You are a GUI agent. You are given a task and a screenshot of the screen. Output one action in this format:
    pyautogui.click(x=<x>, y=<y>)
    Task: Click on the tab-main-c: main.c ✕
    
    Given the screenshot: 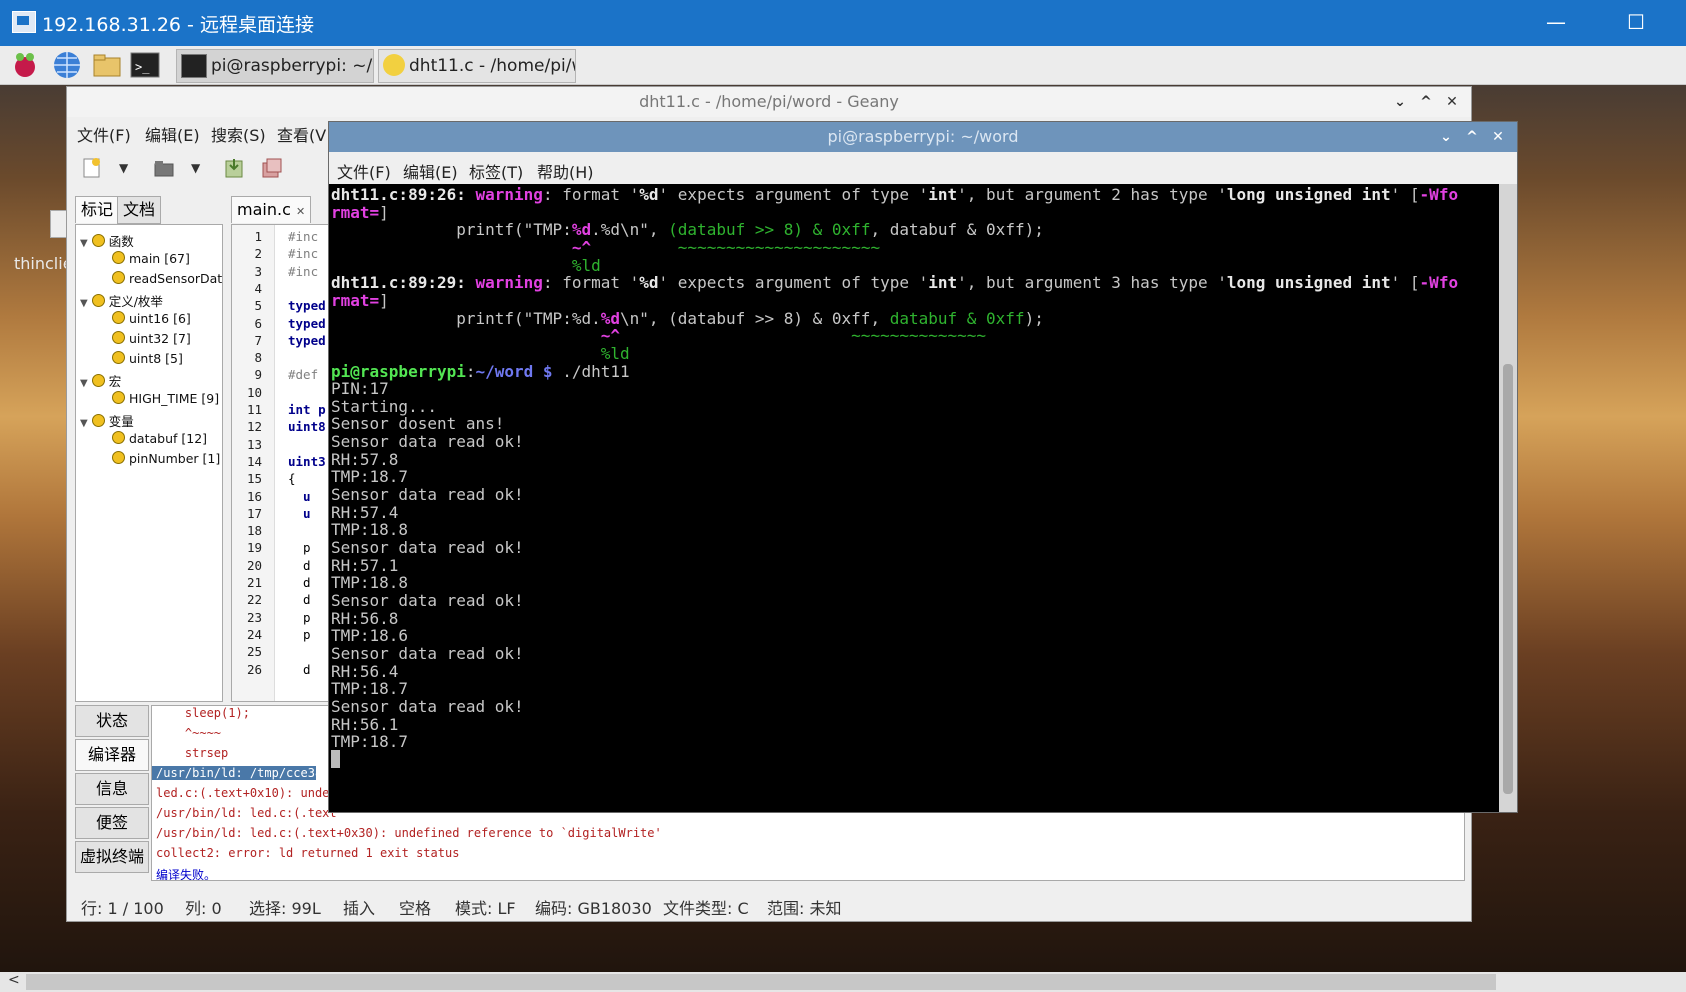 What is the action you would take?
    pyautogui.click(x=271, y=209)
    